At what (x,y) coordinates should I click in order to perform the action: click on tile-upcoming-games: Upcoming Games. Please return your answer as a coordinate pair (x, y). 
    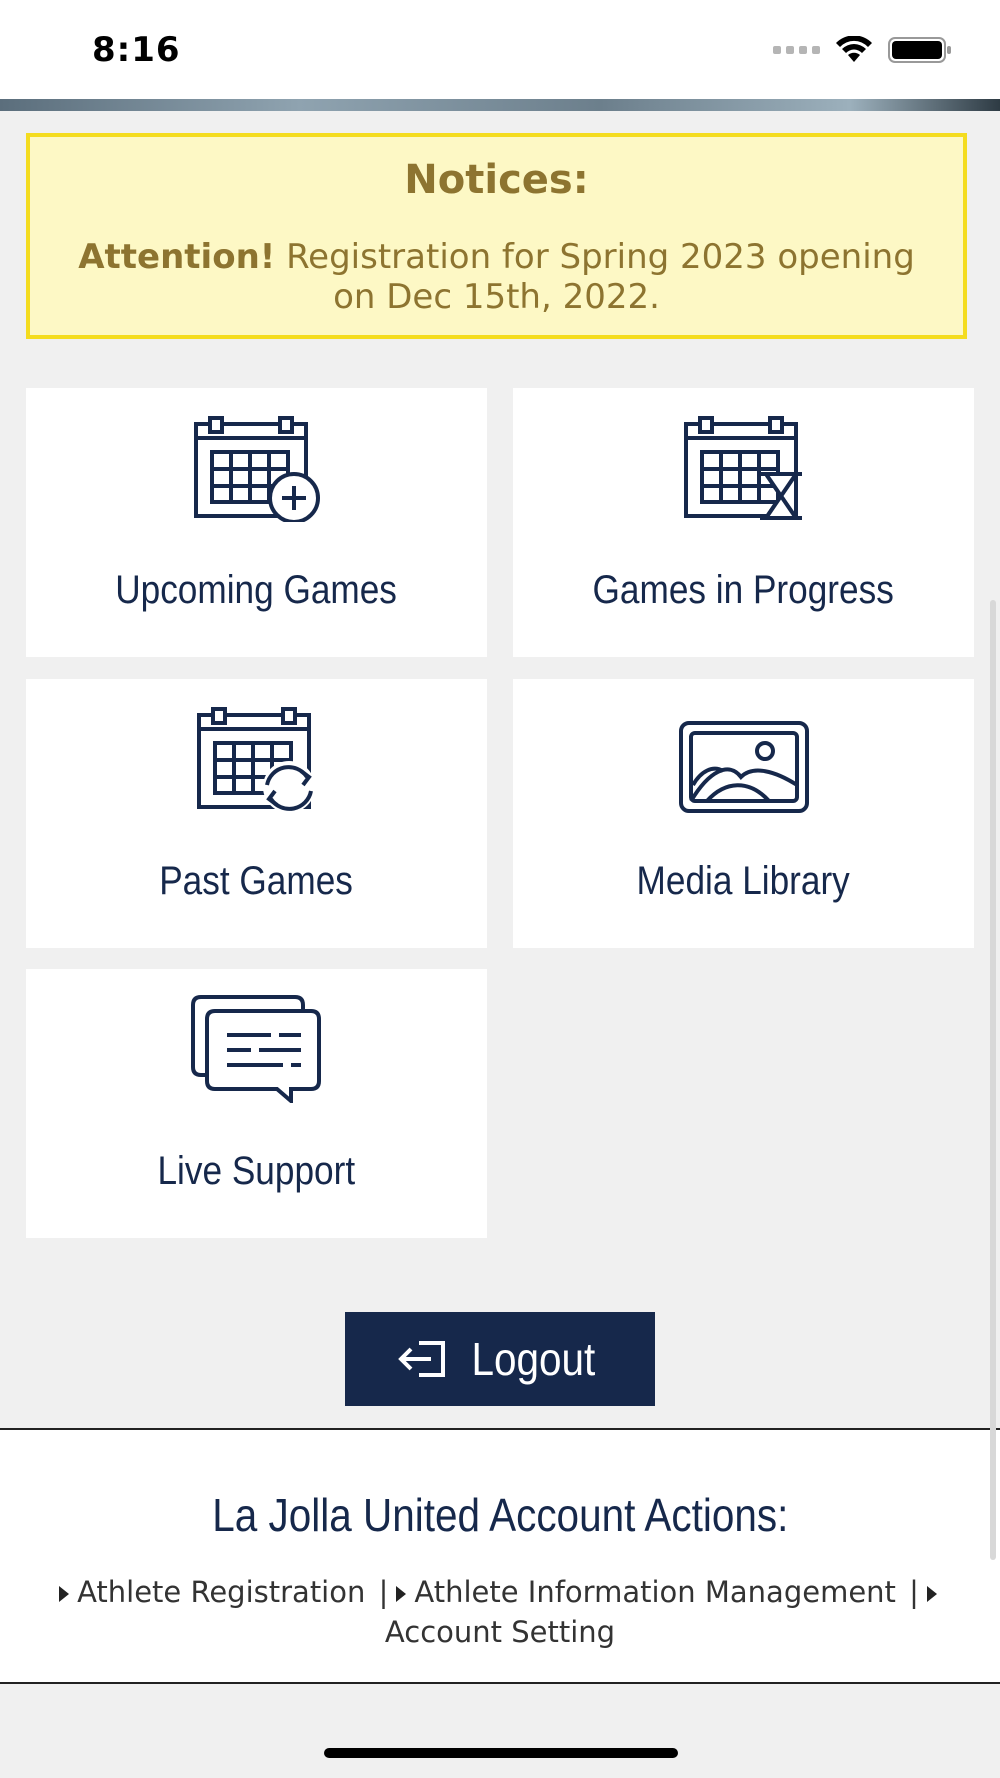
    Looking at the image, I should click on (256, 522).